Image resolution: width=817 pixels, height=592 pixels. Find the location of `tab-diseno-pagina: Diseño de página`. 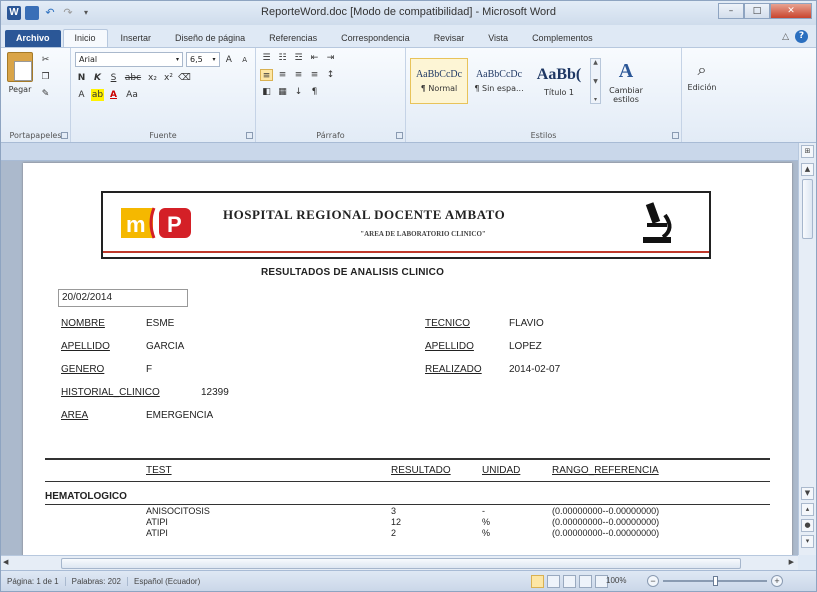

tab-diseno-pagina: Diseño de página is located at coordinates (210, 38).